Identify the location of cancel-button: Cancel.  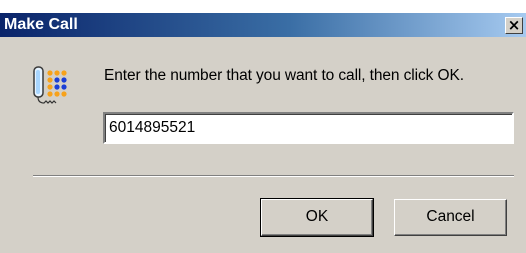
(450, 217).